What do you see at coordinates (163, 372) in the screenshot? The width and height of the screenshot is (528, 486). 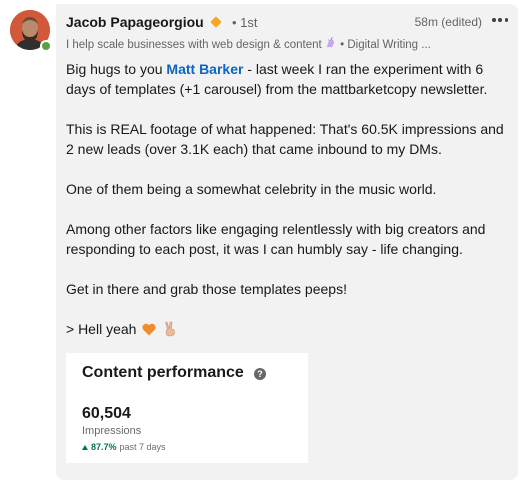 I see `content-performance-title: Content performance` at bounding box center [163, 372].